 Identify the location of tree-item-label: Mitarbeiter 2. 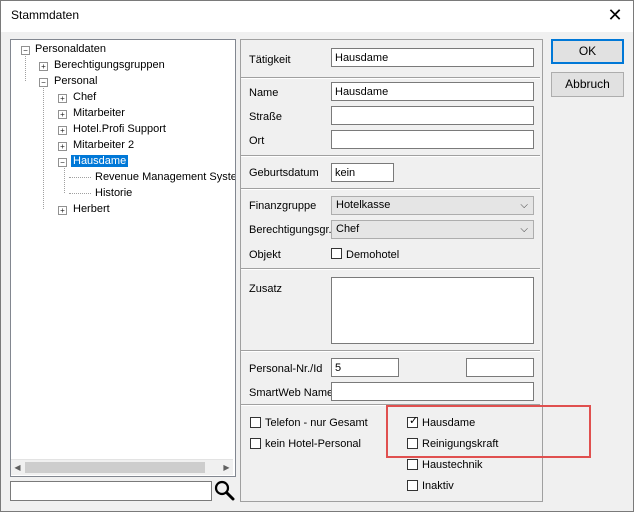
(104, 145).